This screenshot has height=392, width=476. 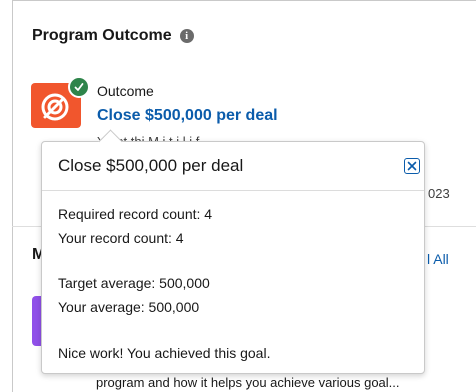 What do you see at coordinates (233, 190) in the screenshot?
I see `popover-divider` at bounding box center [233, 190].